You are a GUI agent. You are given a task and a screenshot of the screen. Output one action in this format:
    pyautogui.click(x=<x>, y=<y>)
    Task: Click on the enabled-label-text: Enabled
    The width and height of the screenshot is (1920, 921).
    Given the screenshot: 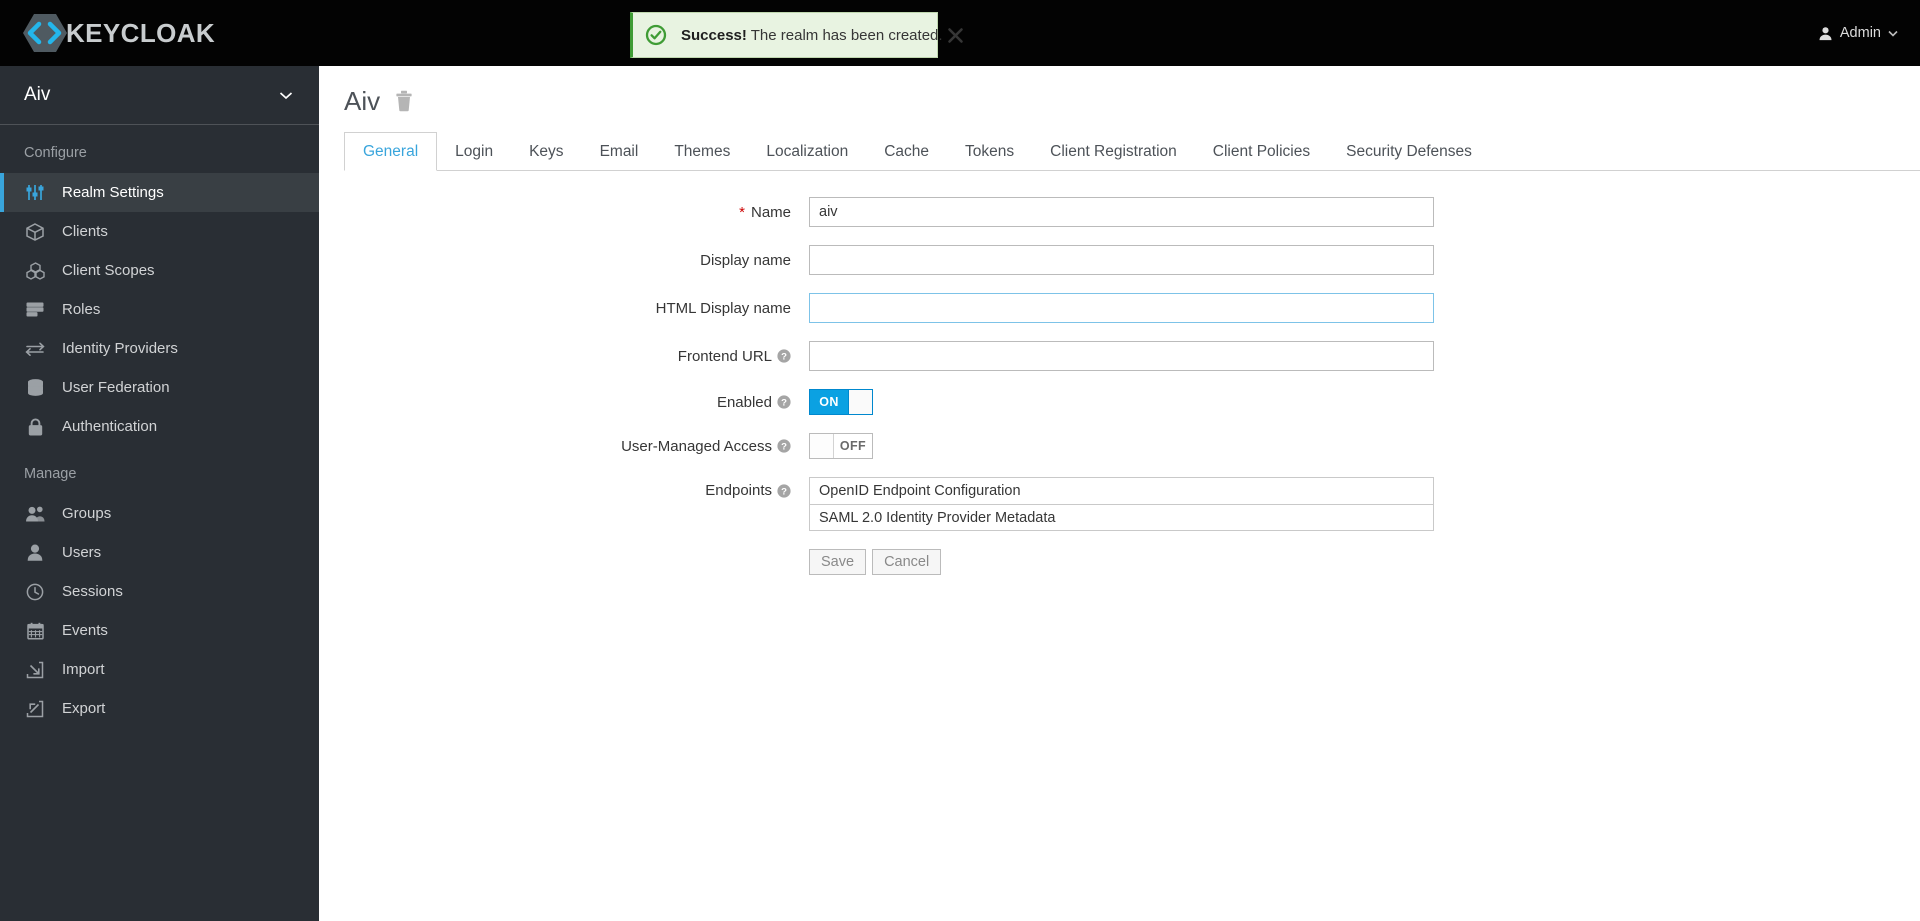 What is the action you would take?
    pyautogui.click(x=744, y=402)
    